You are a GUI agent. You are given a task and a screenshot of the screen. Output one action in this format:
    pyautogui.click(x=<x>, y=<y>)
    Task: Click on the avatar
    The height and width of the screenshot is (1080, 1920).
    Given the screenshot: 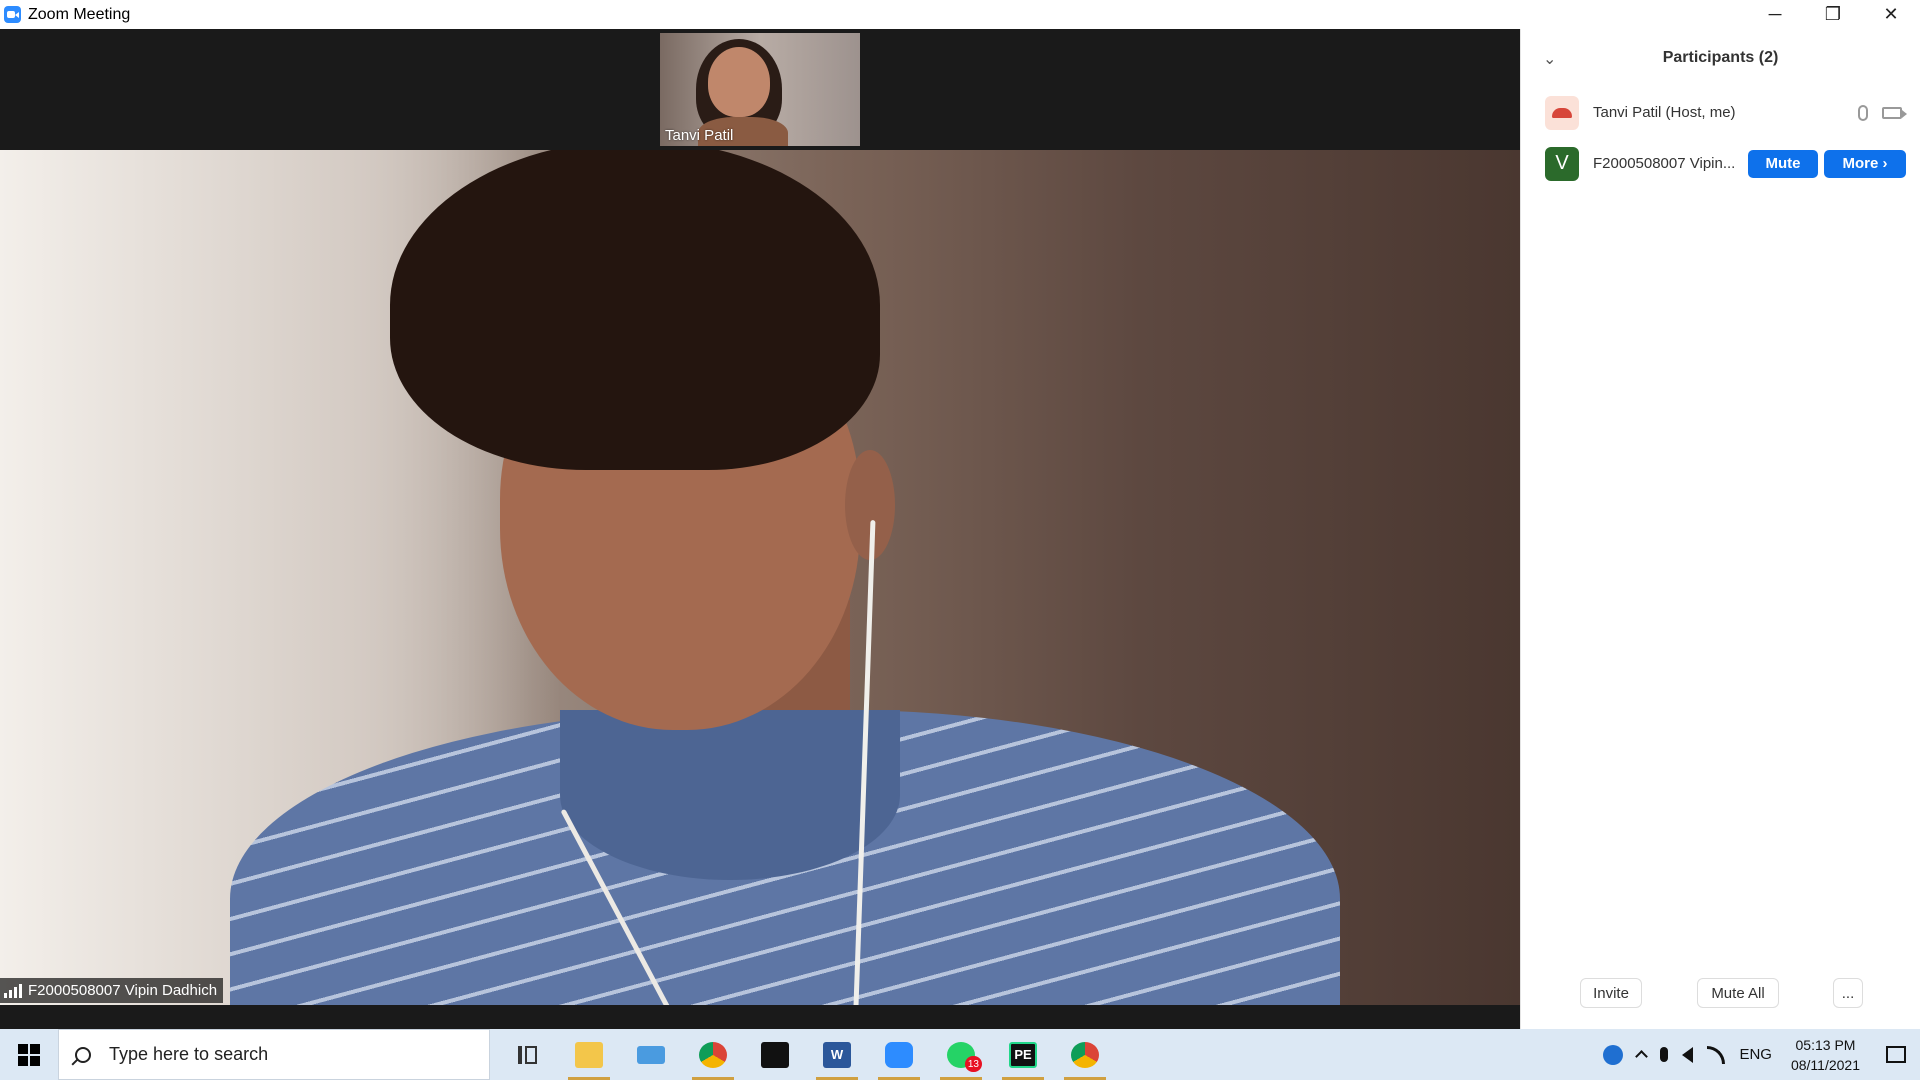 What is the action you would take?
    pyautogui.click(x=1562, y=112)
    